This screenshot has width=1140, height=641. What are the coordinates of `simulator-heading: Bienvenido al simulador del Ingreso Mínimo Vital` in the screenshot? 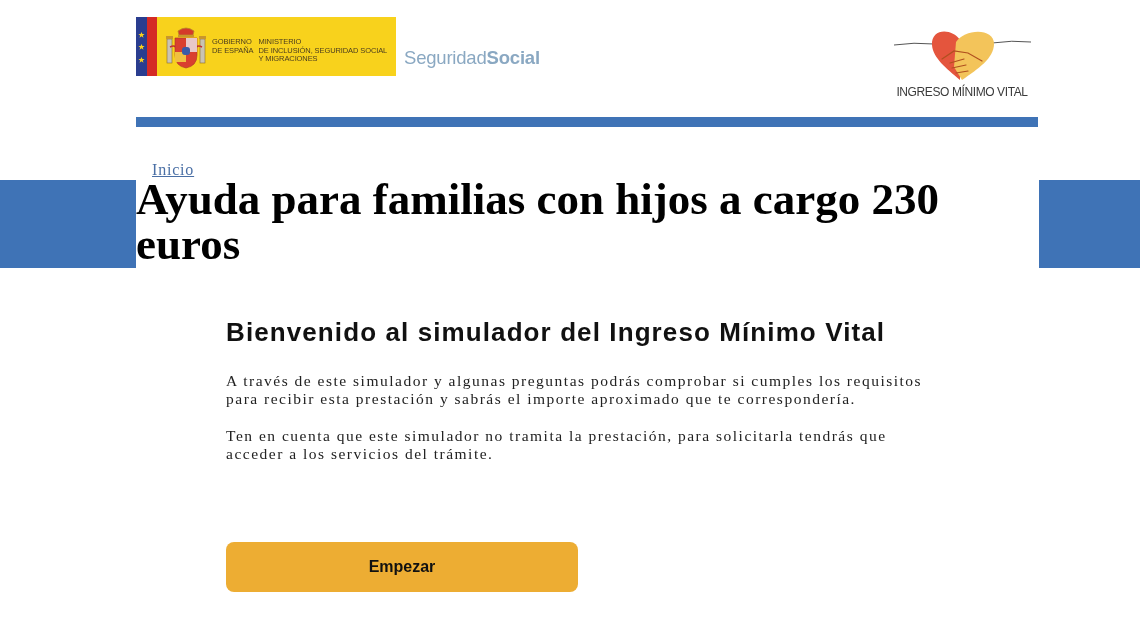 It's located at (556, 332).